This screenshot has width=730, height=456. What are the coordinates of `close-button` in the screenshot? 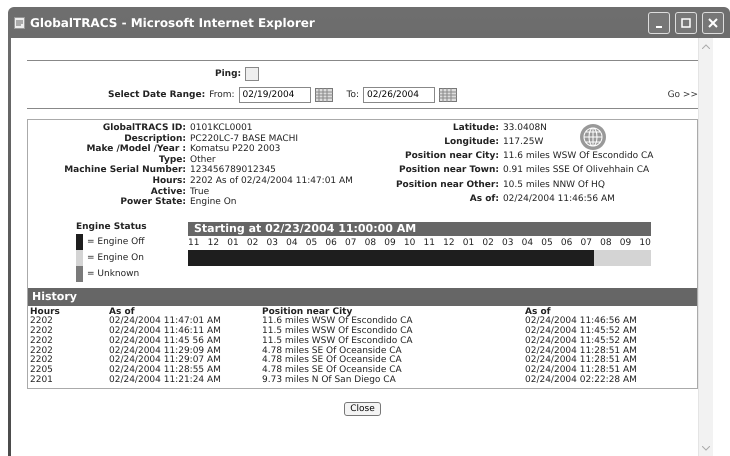 It's located at (713, 23).